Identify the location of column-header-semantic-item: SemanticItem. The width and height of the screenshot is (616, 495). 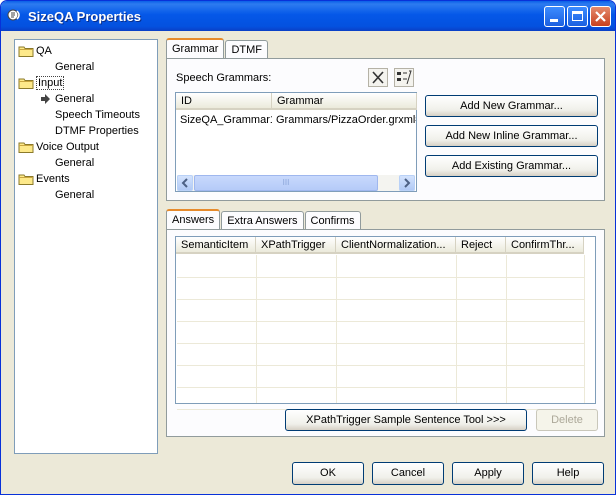
(216, 245).